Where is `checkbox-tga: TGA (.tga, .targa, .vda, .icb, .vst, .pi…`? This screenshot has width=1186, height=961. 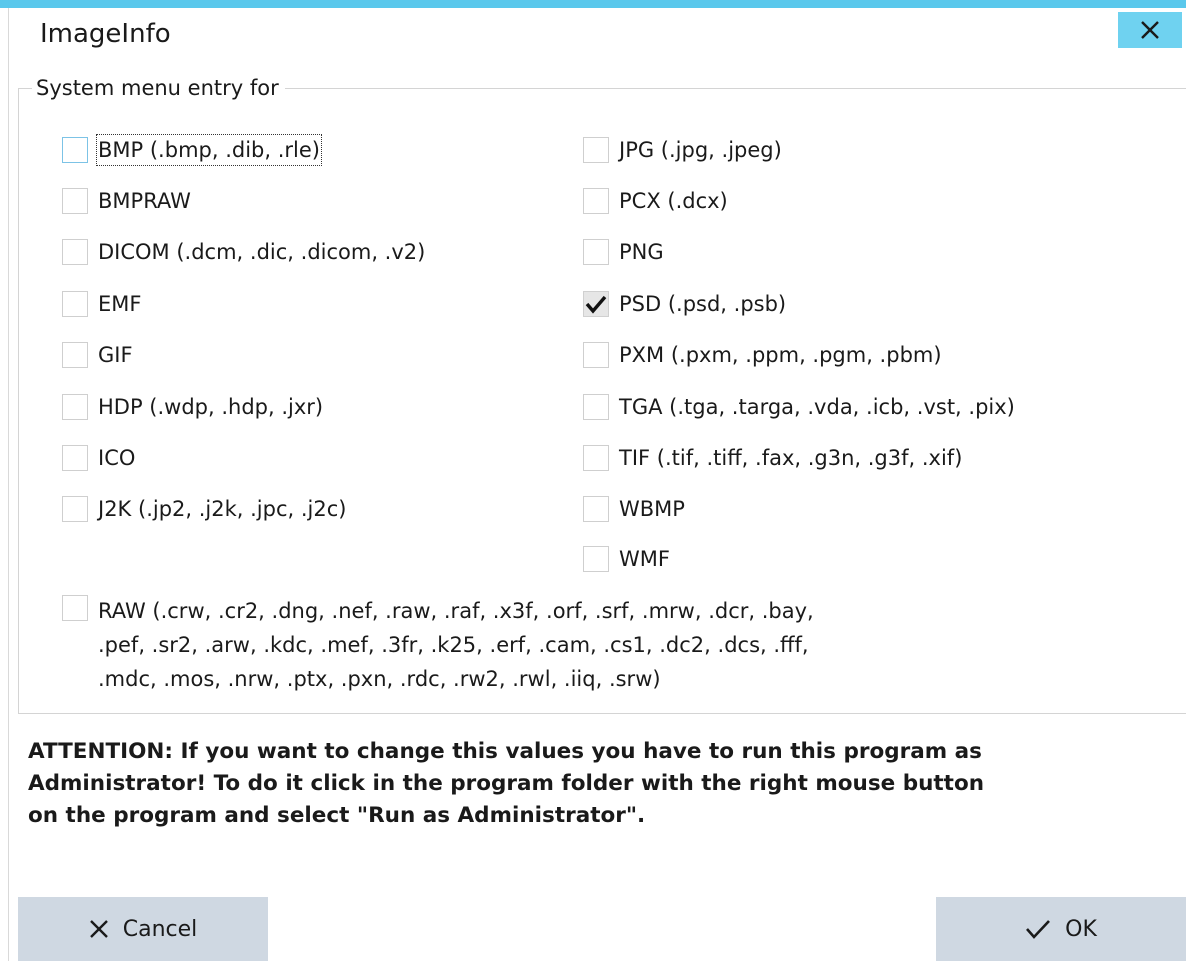 checkbox-tga: TGA (.tga, .targa, .vda, .icb, .vst, .pi… is located at coordinates (799, 407).